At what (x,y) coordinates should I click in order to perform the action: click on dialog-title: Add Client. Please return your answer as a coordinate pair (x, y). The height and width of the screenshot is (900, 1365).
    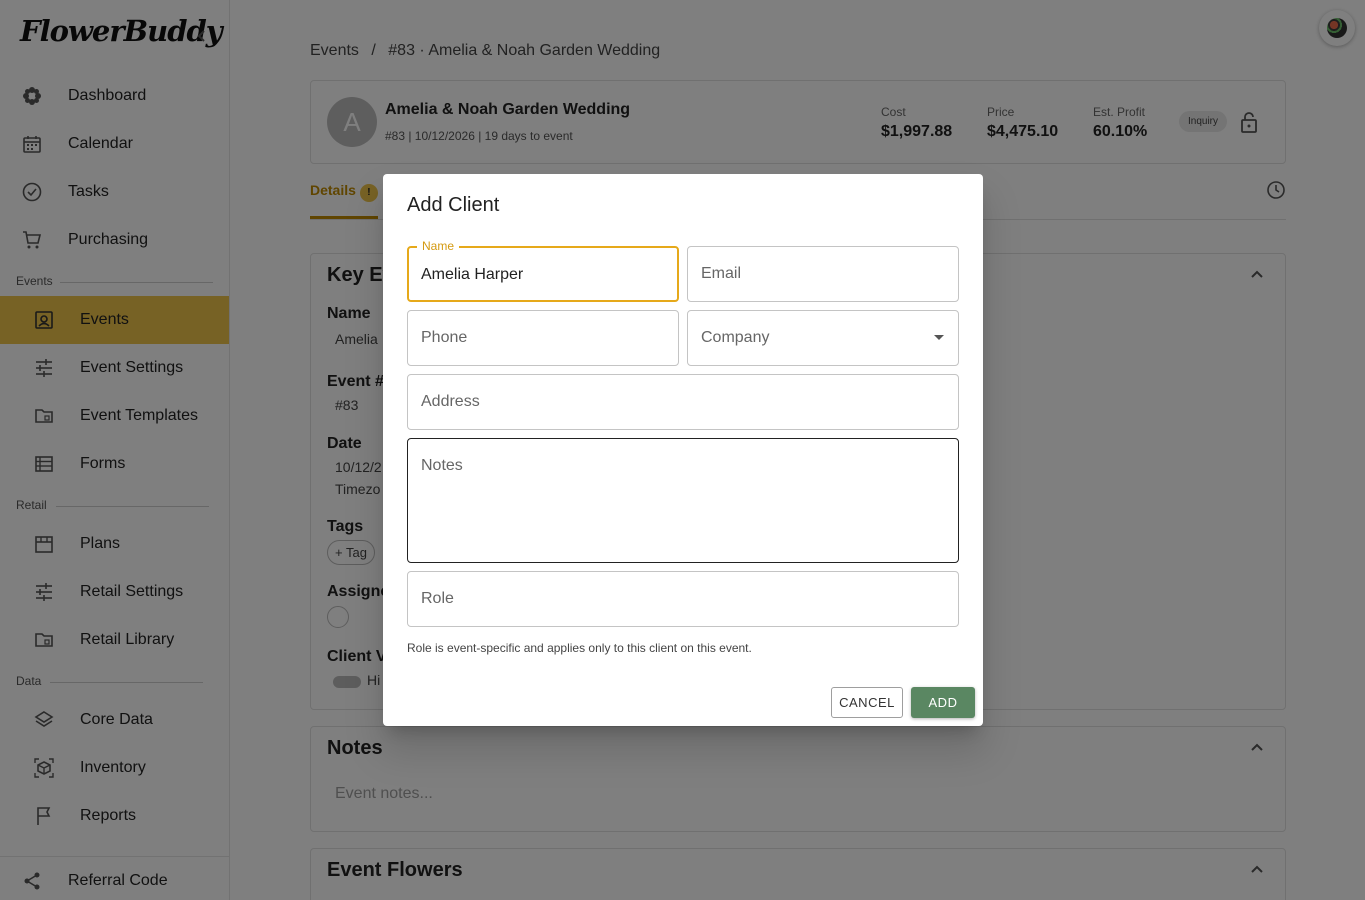
    Looking at the image, I should click on (453, 205).